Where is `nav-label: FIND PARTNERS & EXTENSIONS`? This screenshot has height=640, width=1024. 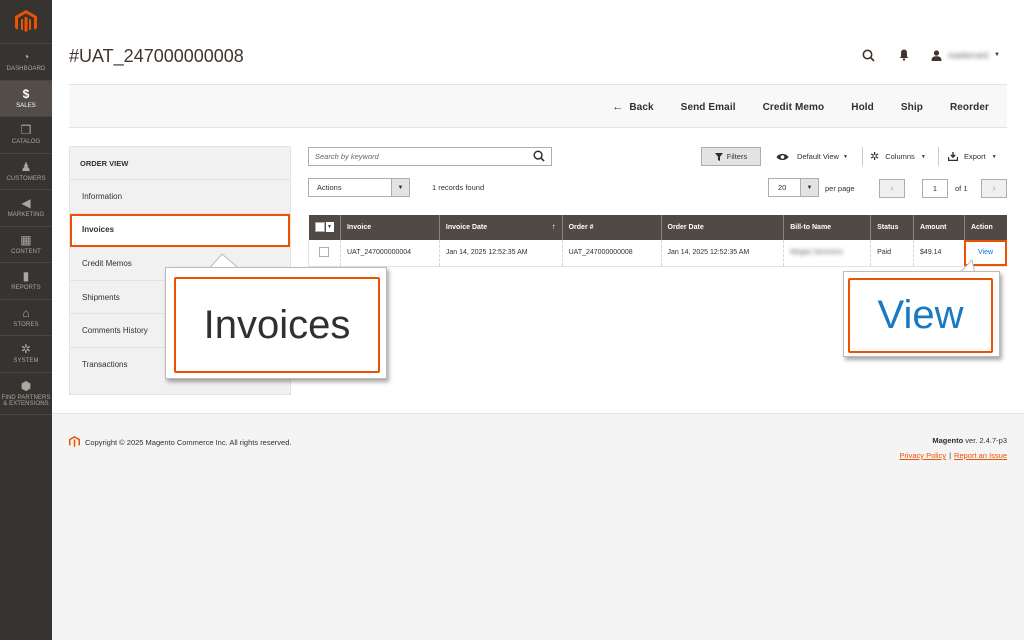
nav-label: FIND PARTNERS & EXTENSIONS is located at coordinates (26, 400).